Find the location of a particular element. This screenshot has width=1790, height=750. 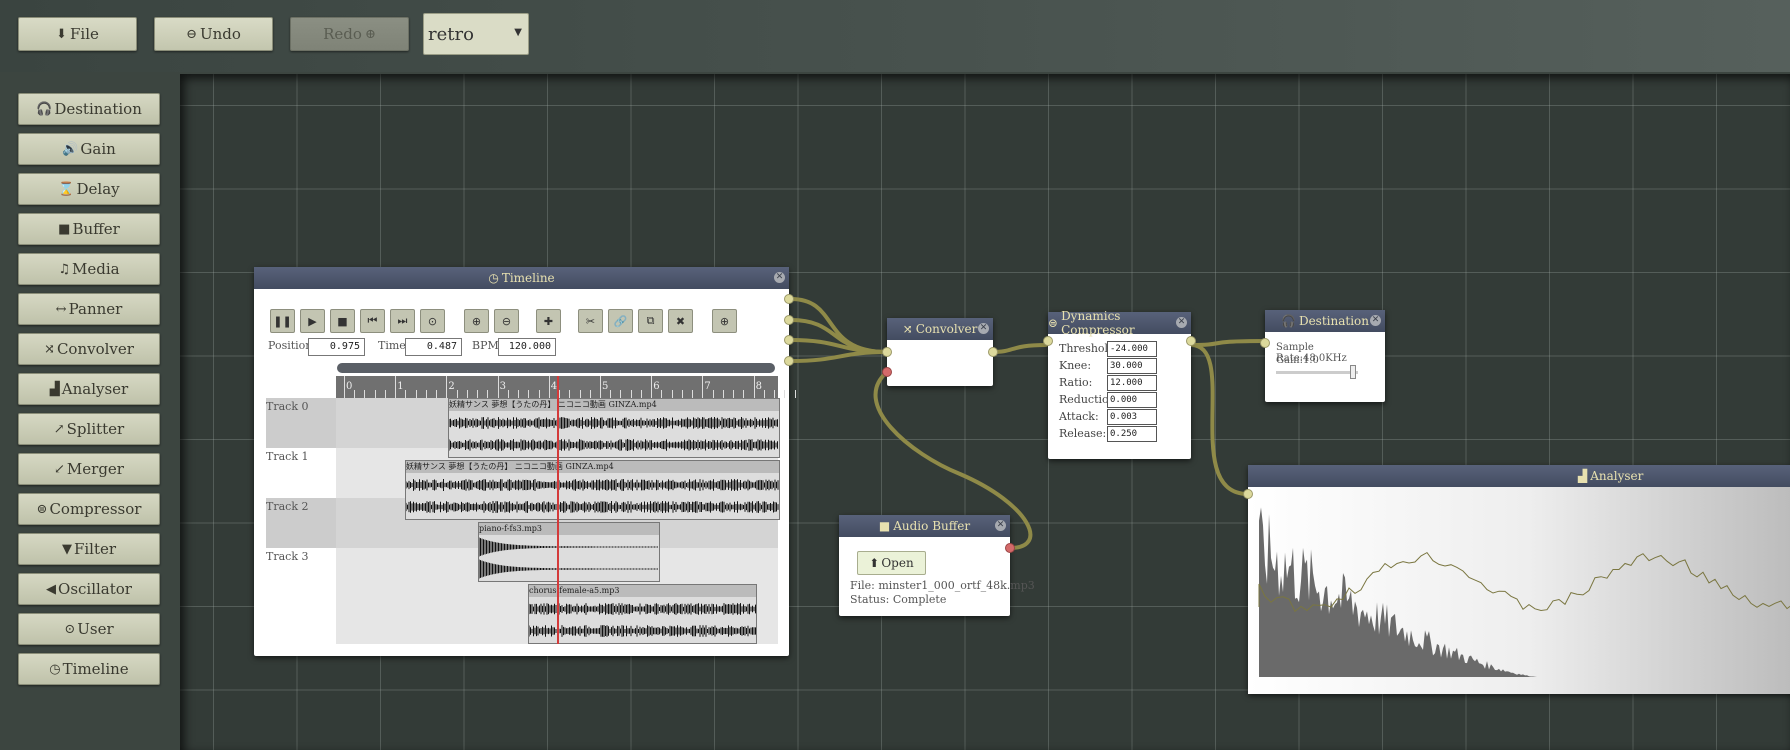

bar-chart-icon: ▟ is located at coordinates (1583, 476).